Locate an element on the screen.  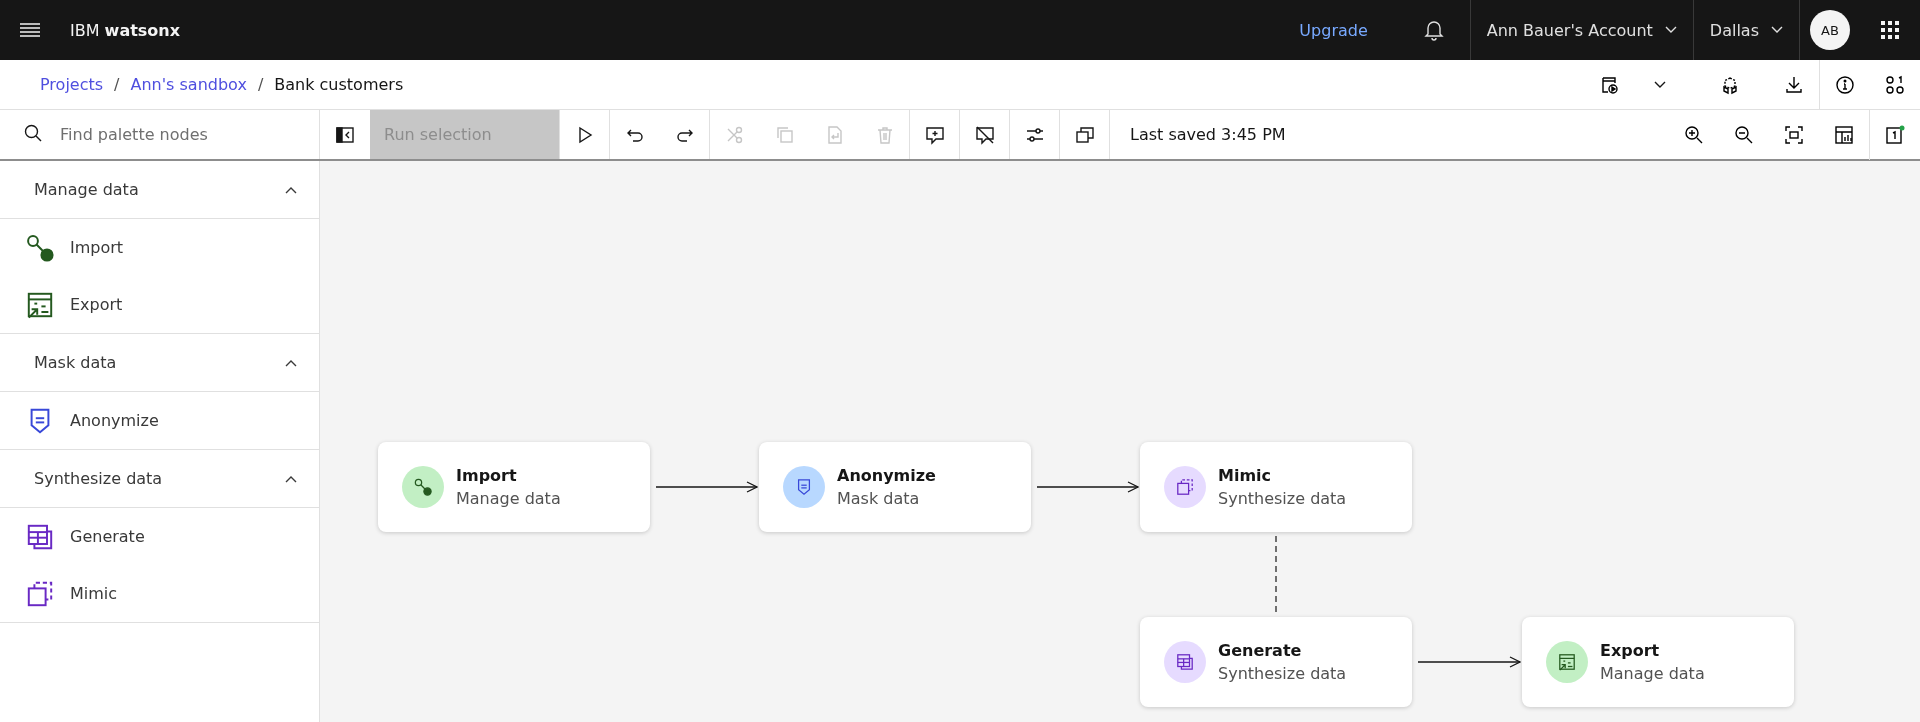
table-chart-icon is located at coordinates (1844, 134).